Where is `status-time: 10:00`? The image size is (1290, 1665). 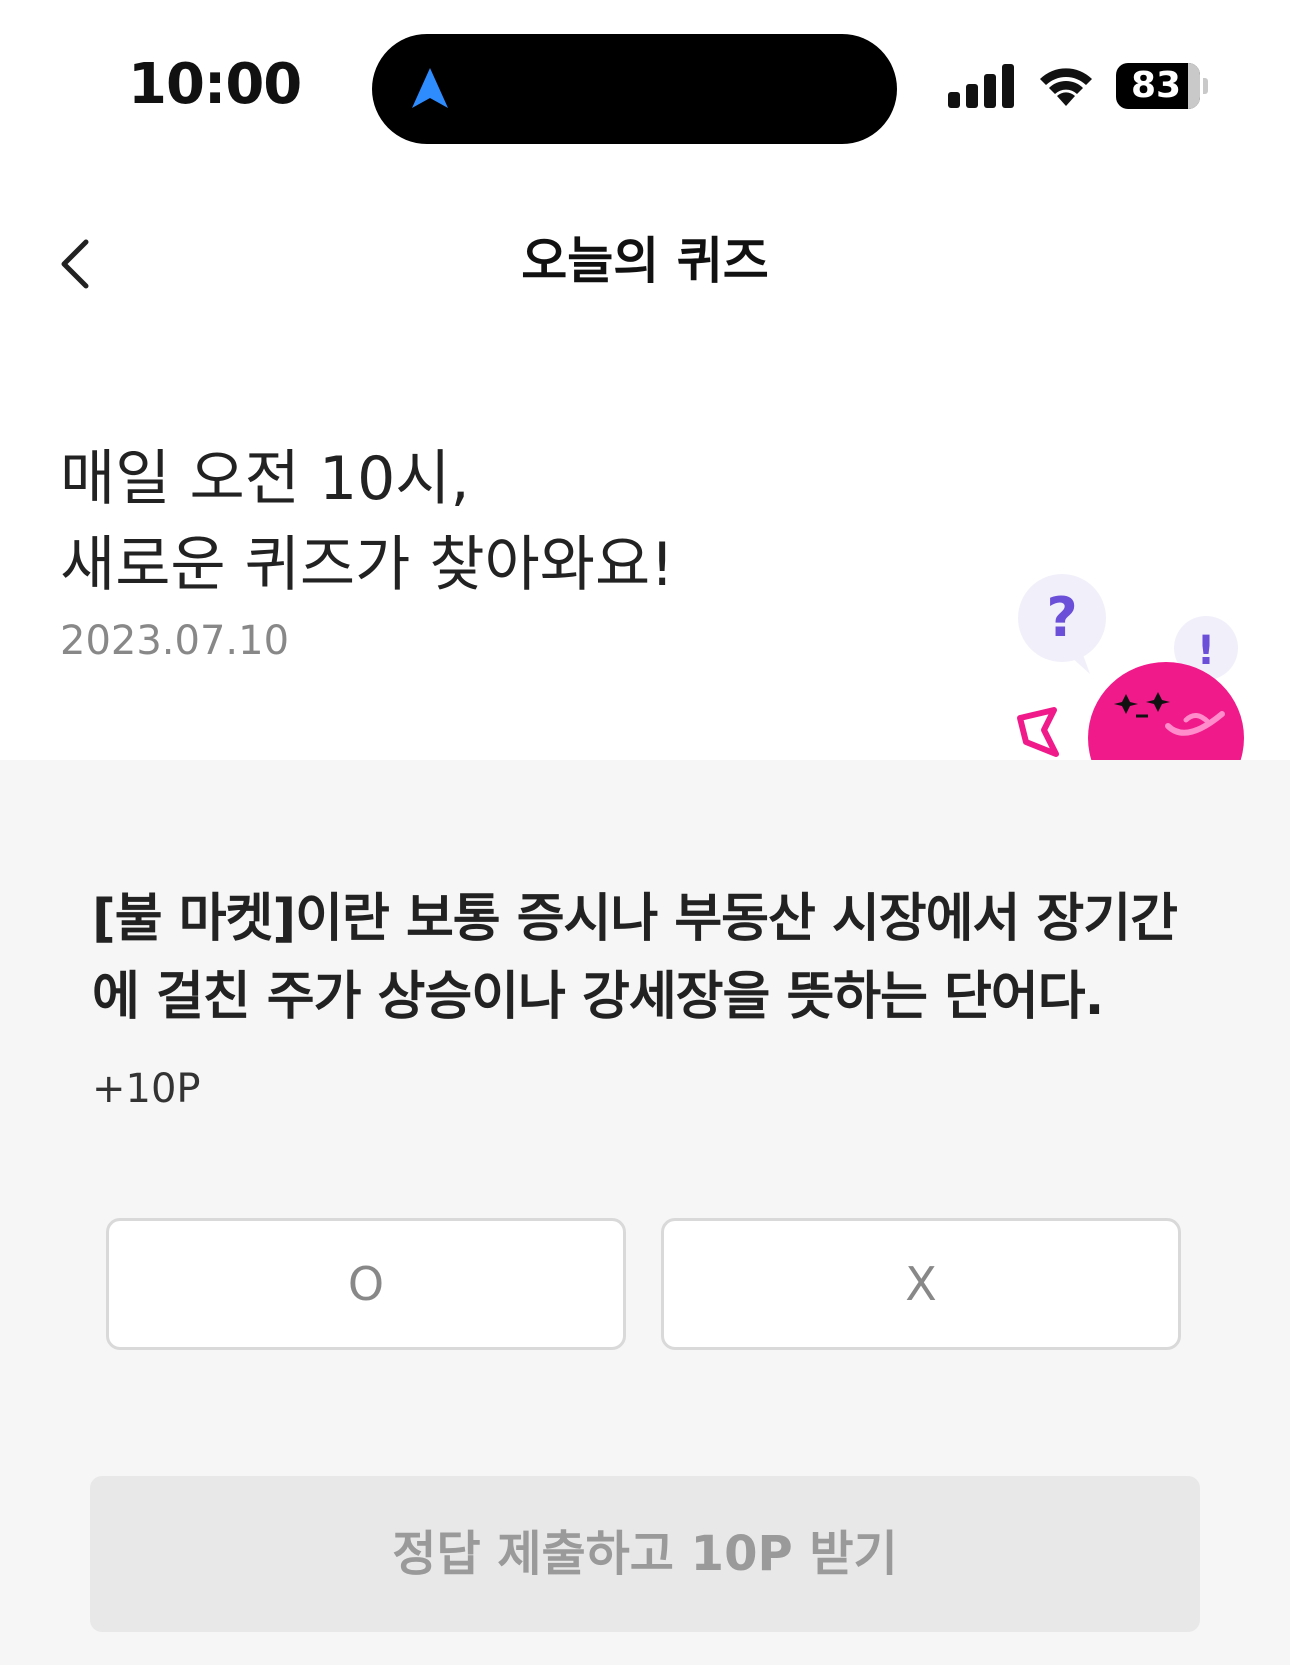 status-time: 10:00 is located at coordinates (215, 84).